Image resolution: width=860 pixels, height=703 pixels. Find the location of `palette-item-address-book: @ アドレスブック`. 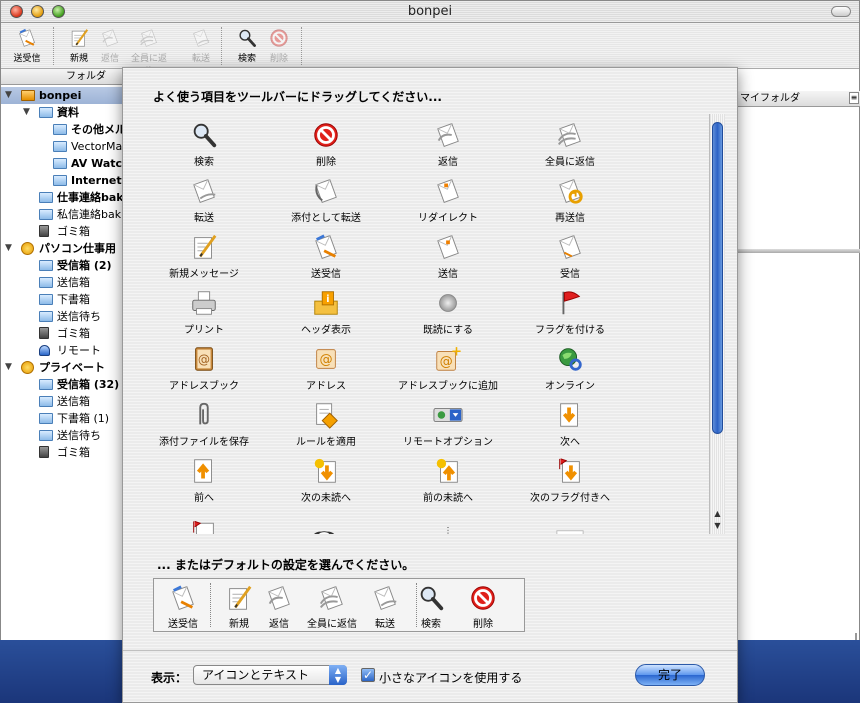

palette-item-address-book: @ アドレスブック is located at coordinates (204, 366).